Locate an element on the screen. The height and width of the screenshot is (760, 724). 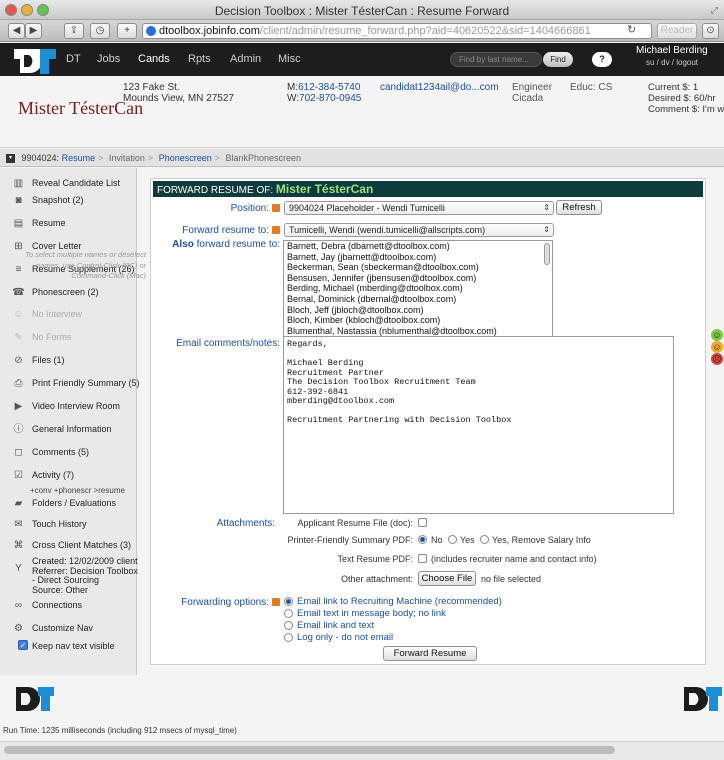
work-prefix: W: is located at coordinates (293, 98).